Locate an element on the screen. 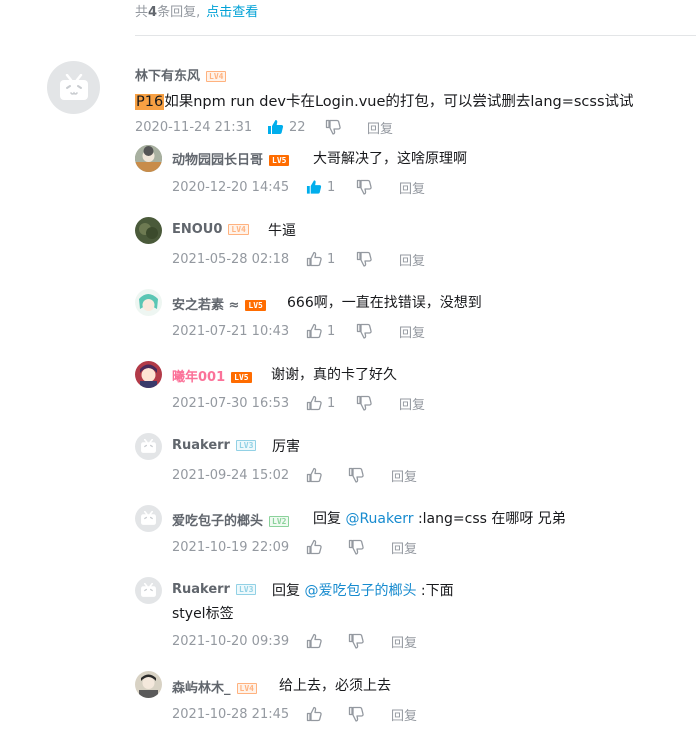 This screenshot has height=740, width=696. divider is located at coordinates (415, 35).